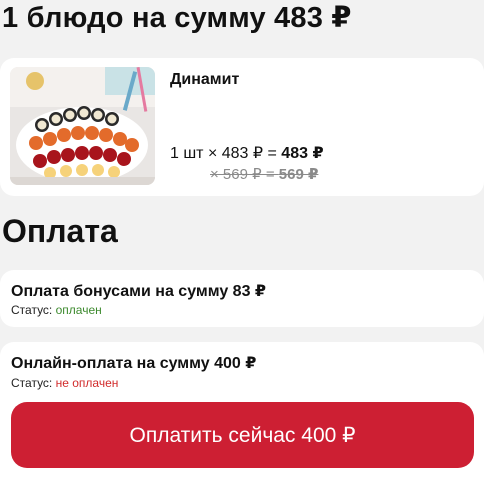 The image size is (484, 478). What do you see at coordinates (139, 291) in the screenshot?
I see `bonus-payment-title: Оплата бонусами на сумму 83 ₽` at bounding box center [139, 291].